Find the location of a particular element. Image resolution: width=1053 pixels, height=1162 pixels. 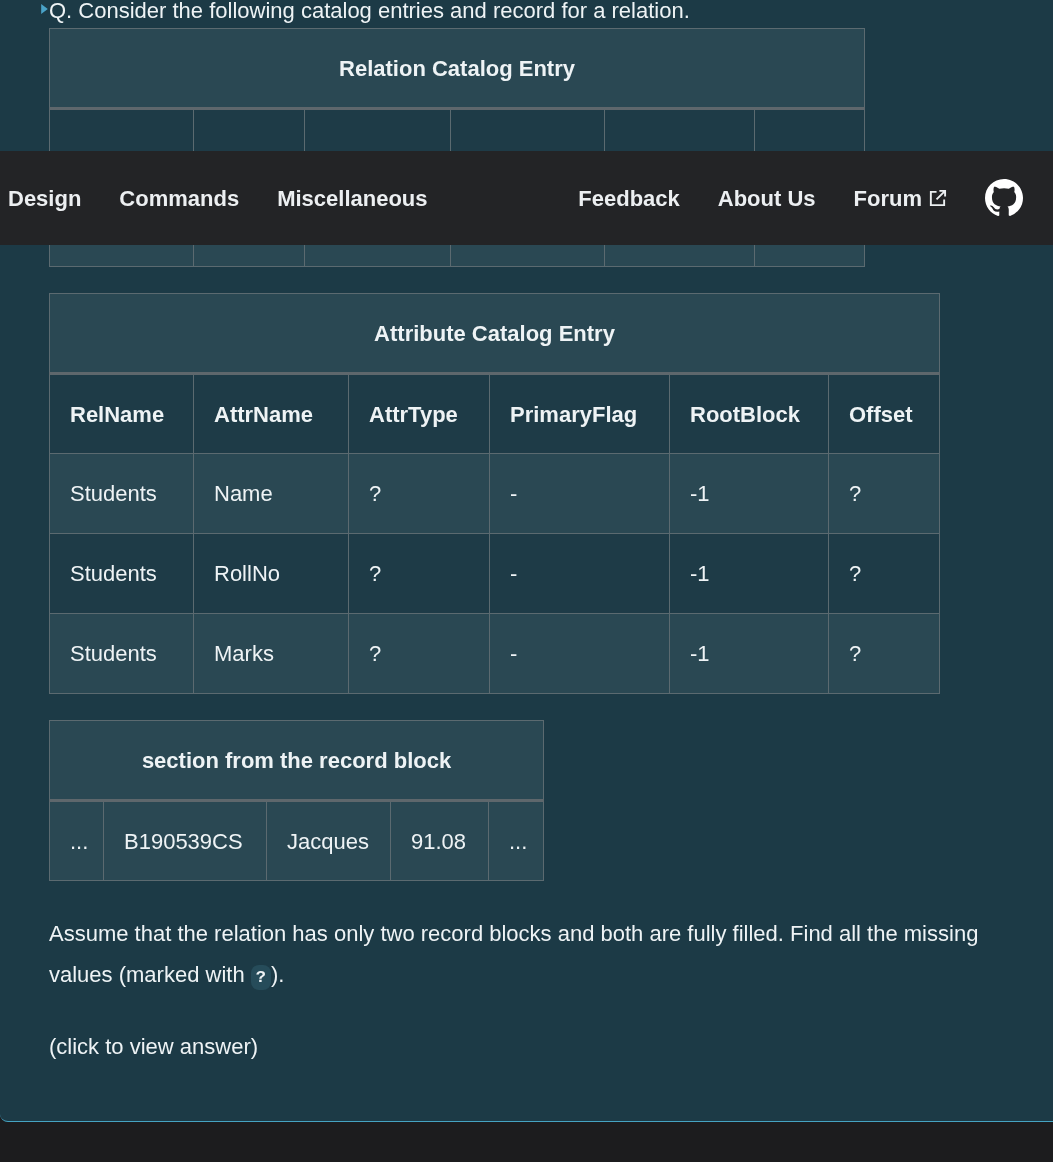

nav-link: Feedback is located at coordinates (629, 198).